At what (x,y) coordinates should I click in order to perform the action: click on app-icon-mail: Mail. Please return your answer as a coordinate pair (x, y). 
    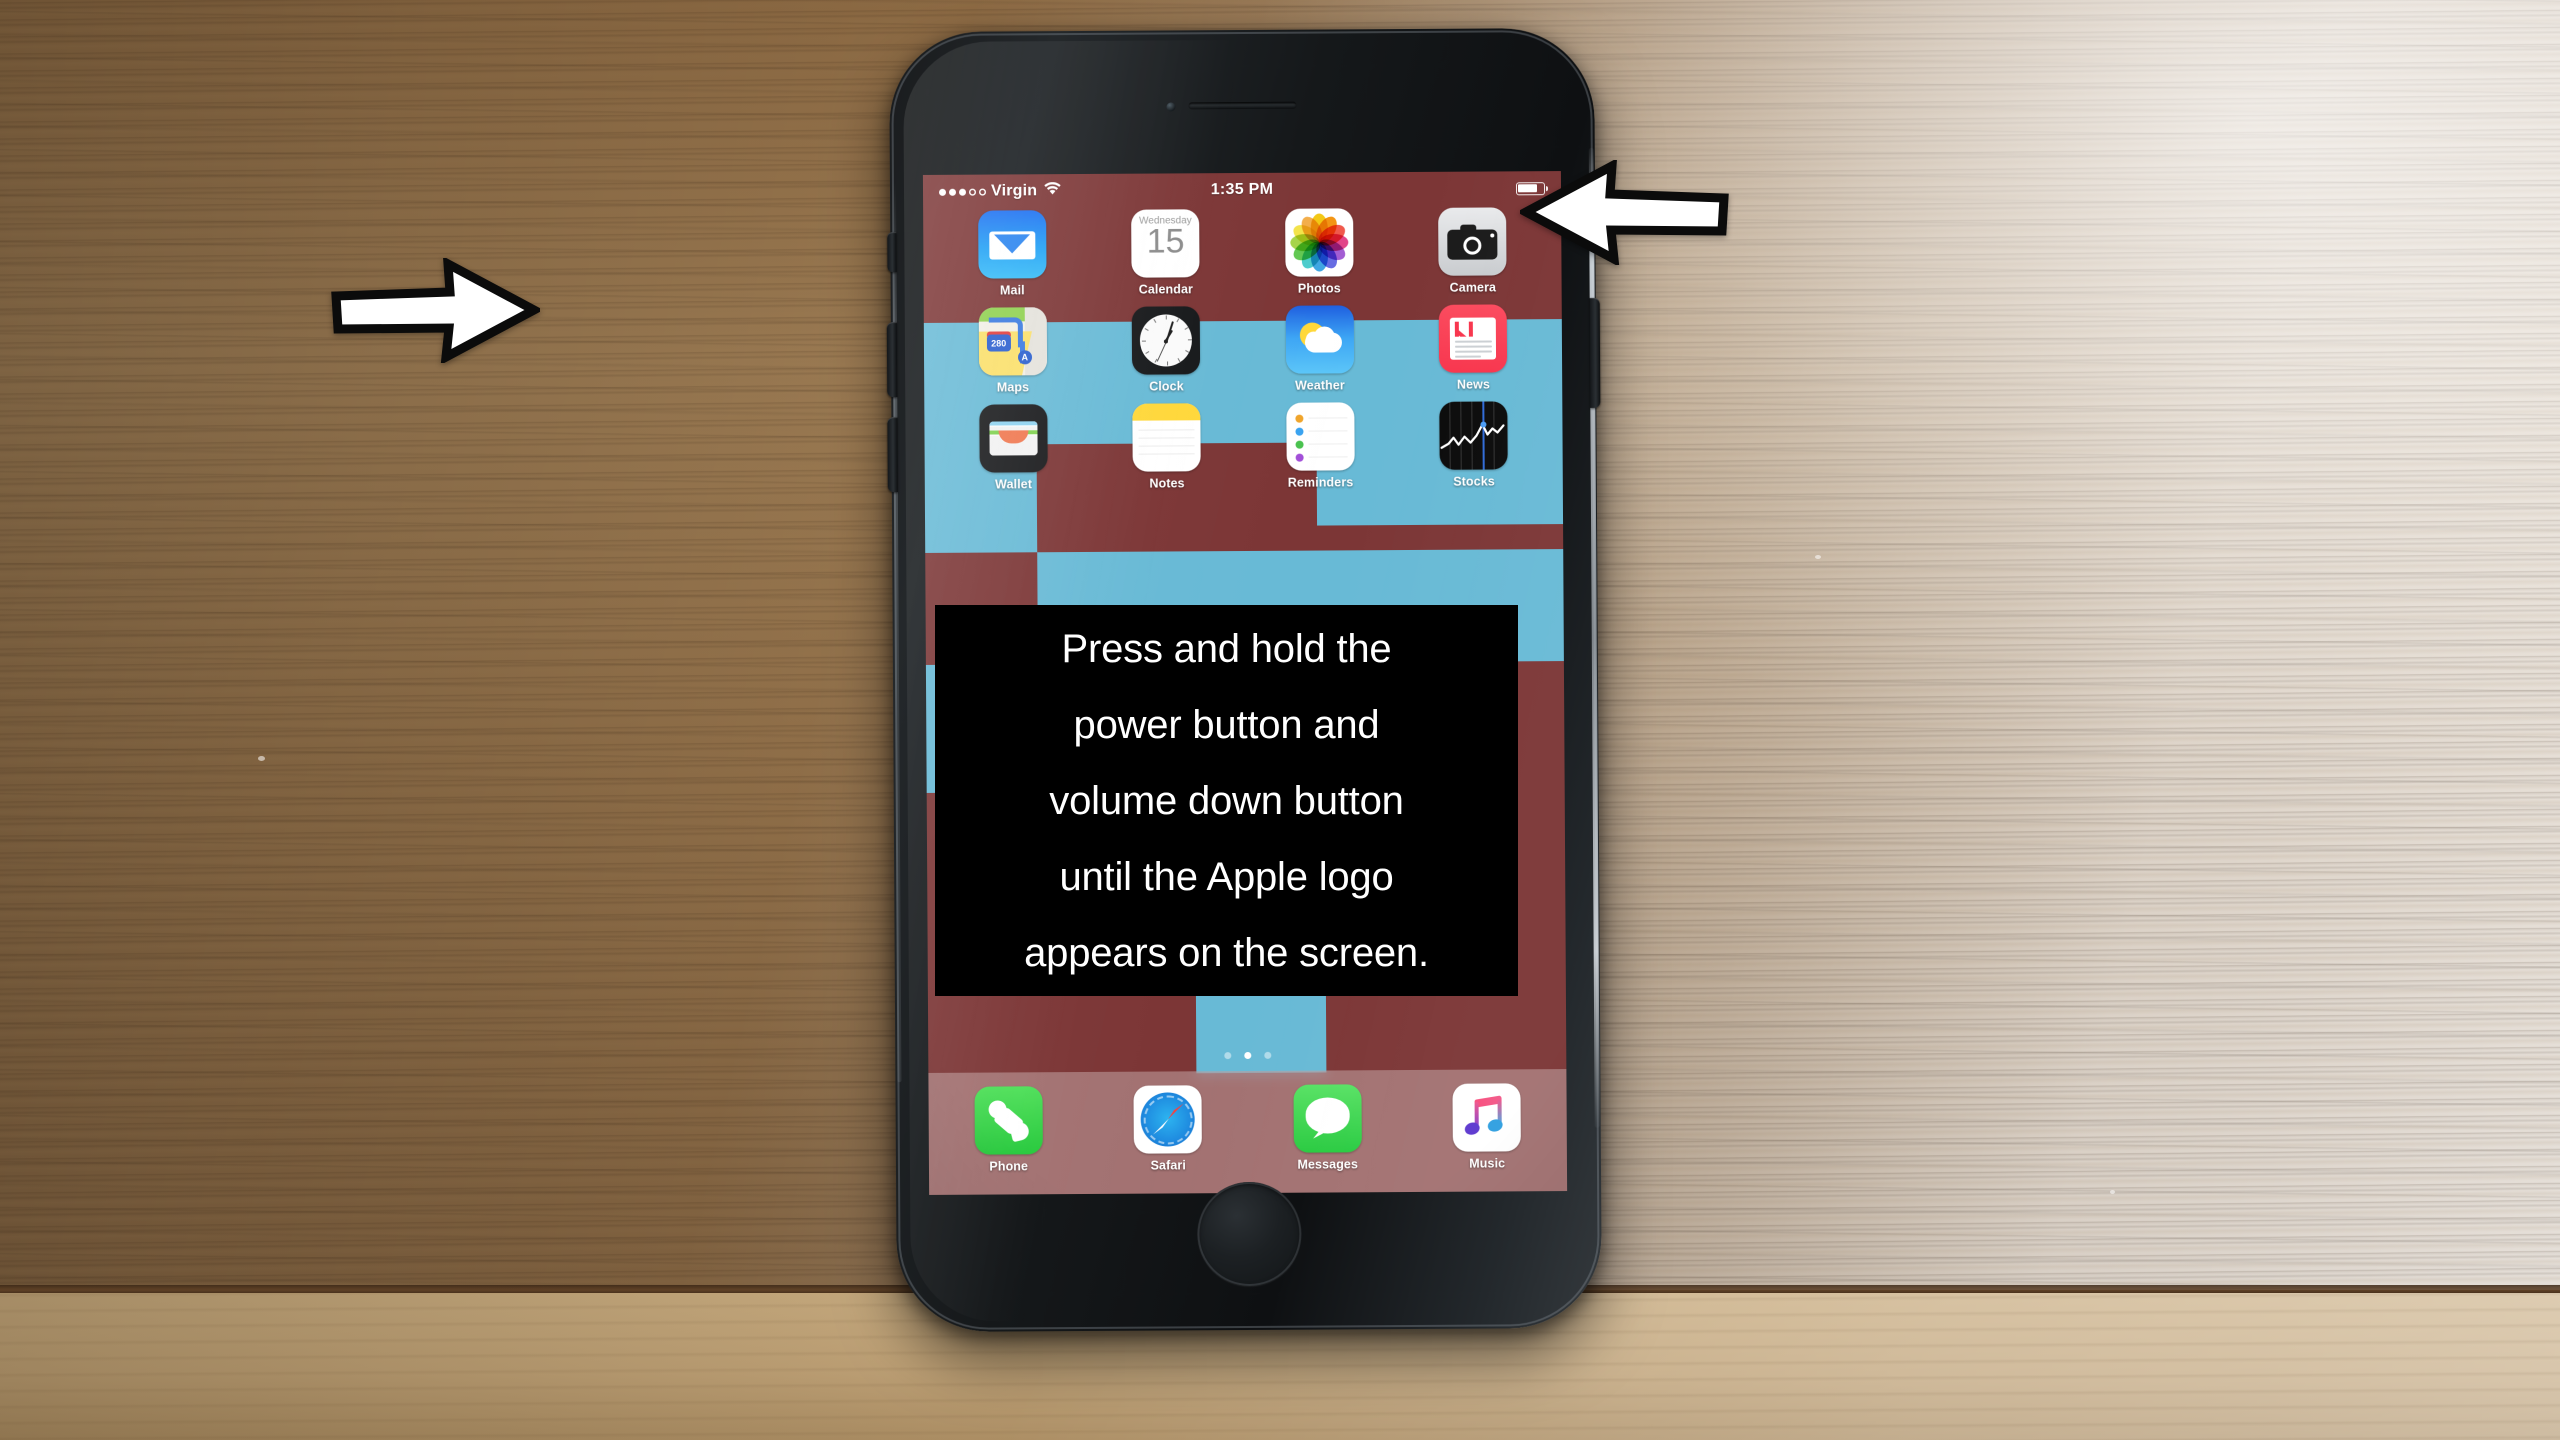
    Looking at the image, I should click on (1012, 254).